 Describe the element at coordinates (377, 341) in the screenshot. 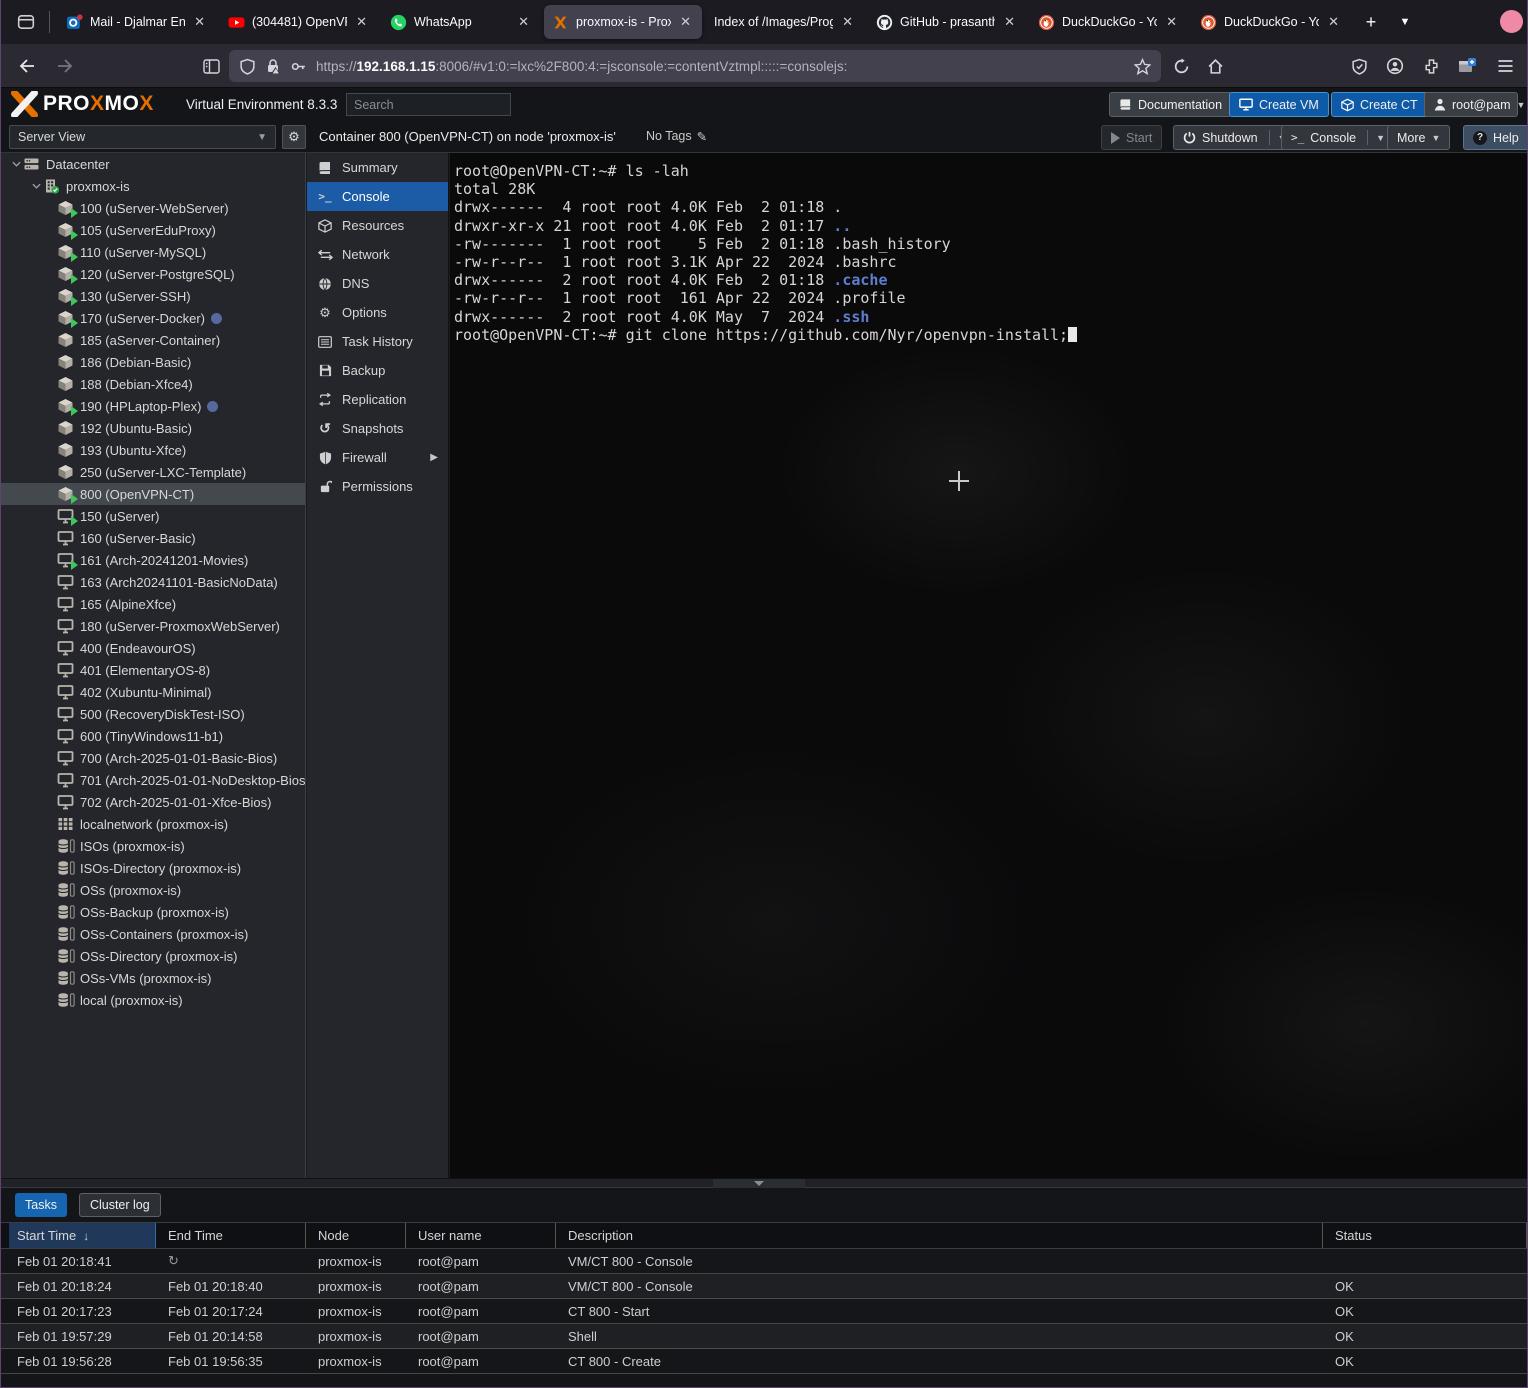

I see `menu-item-task-history: Task History` at that location.